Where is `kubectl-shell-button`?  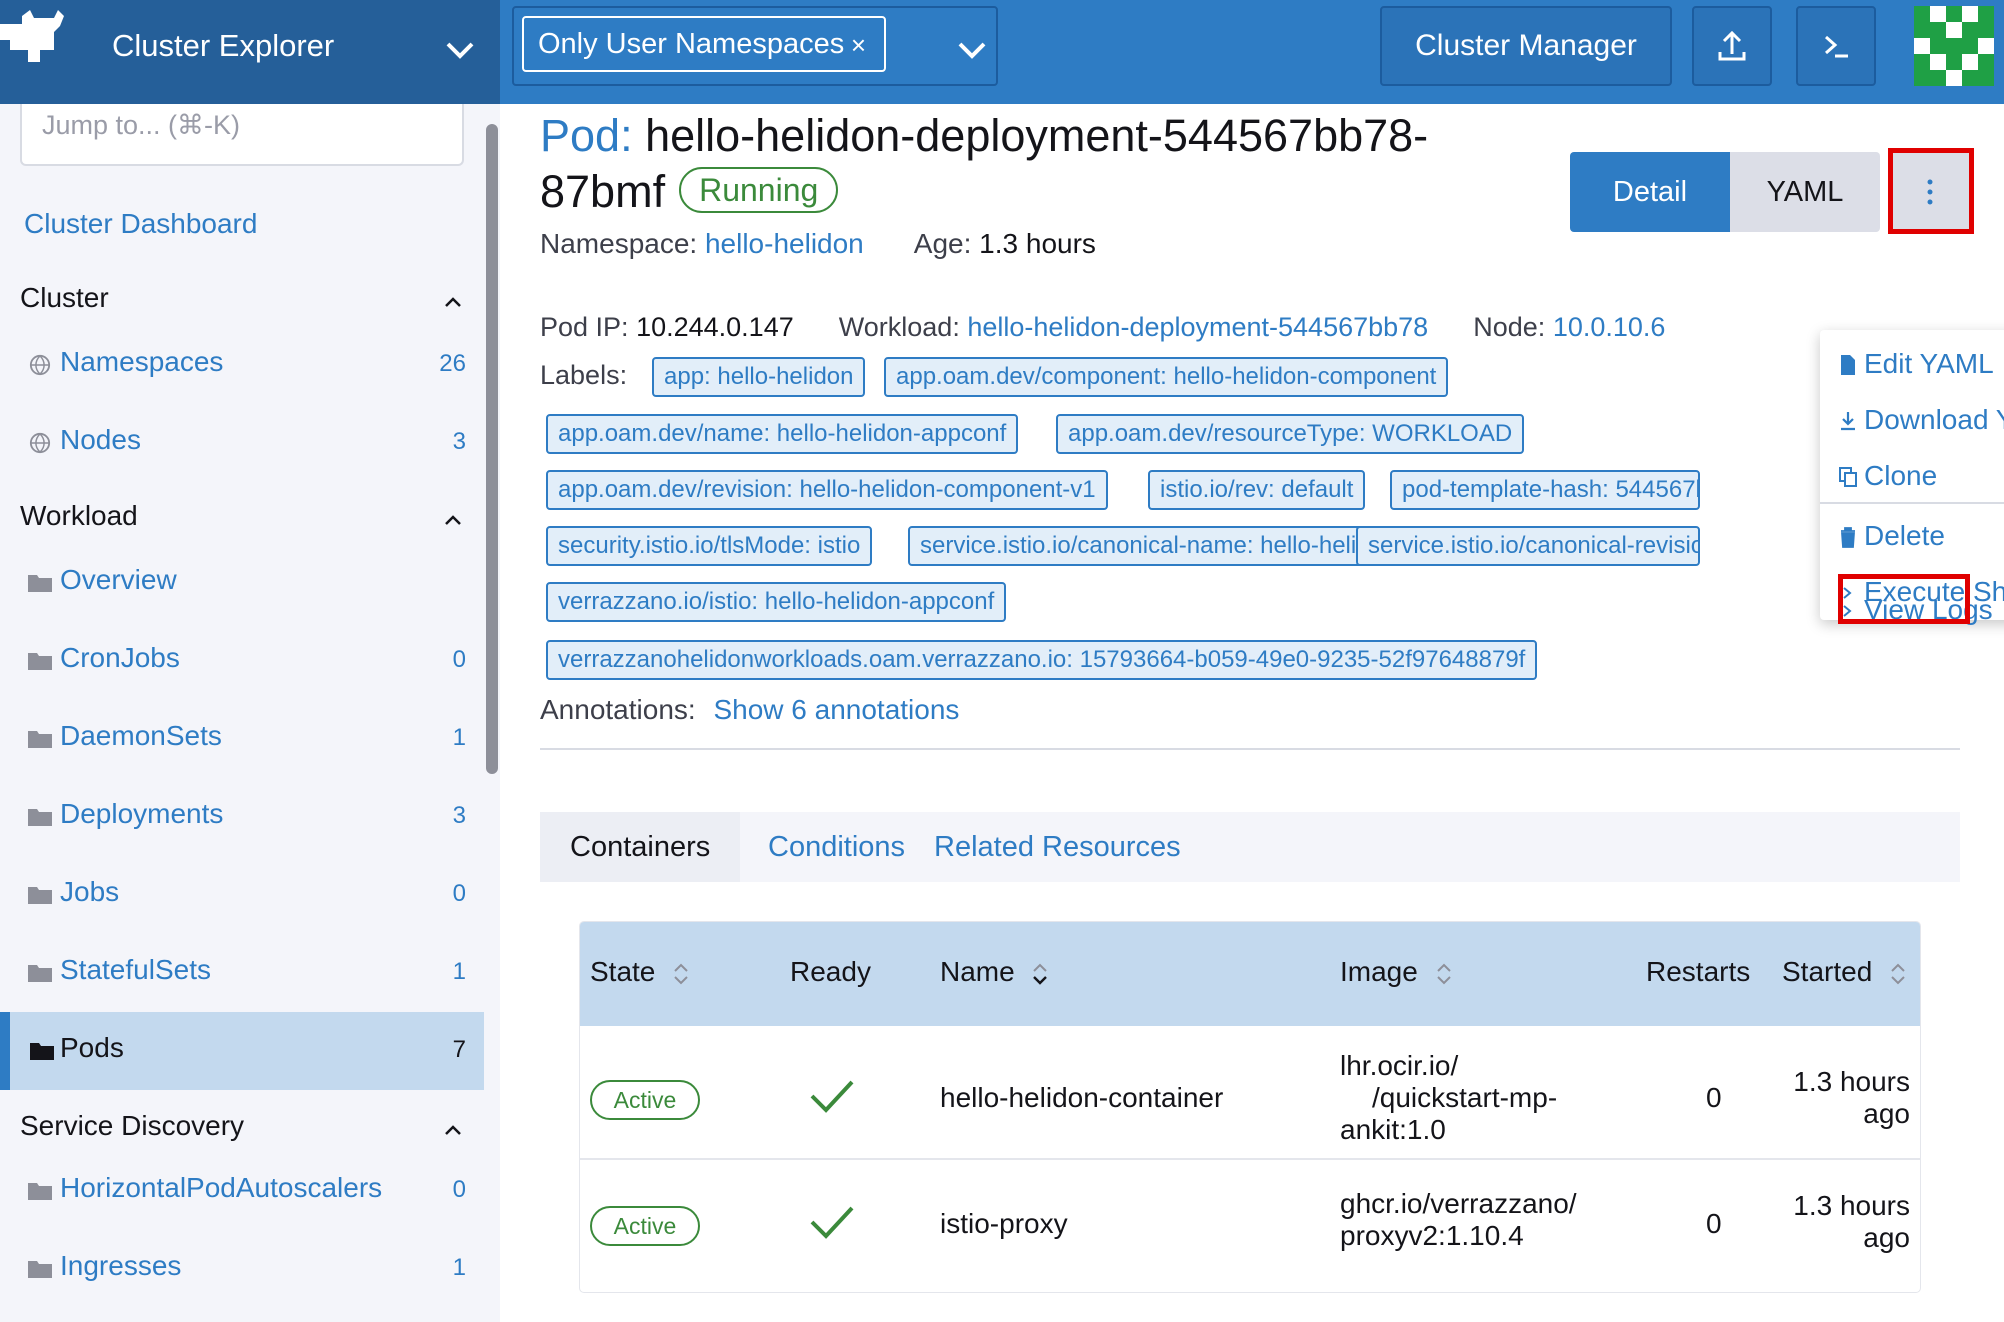
kubectl-shell-button is located at coordinates (1836, 46).